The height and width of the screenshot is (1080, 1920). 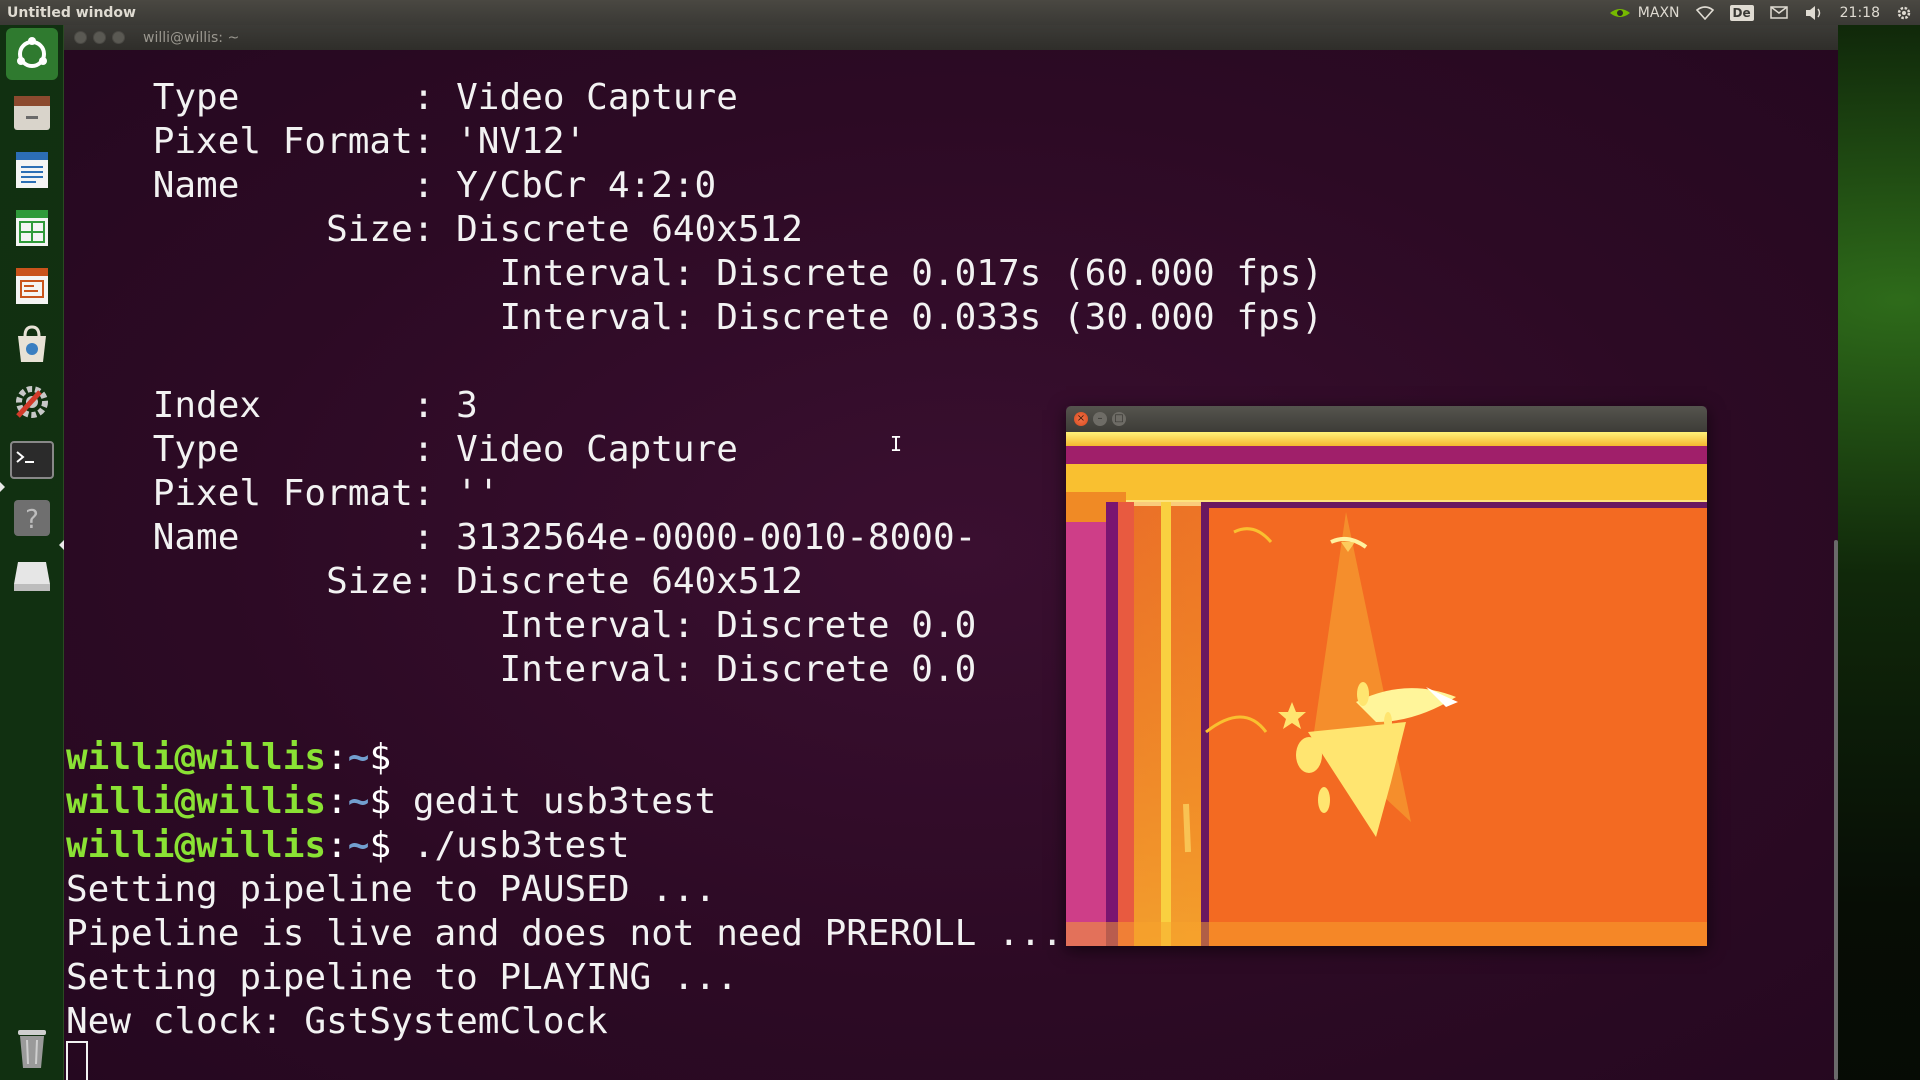 I want to click on maximize-icon: □, so click(x=1119, y=419).